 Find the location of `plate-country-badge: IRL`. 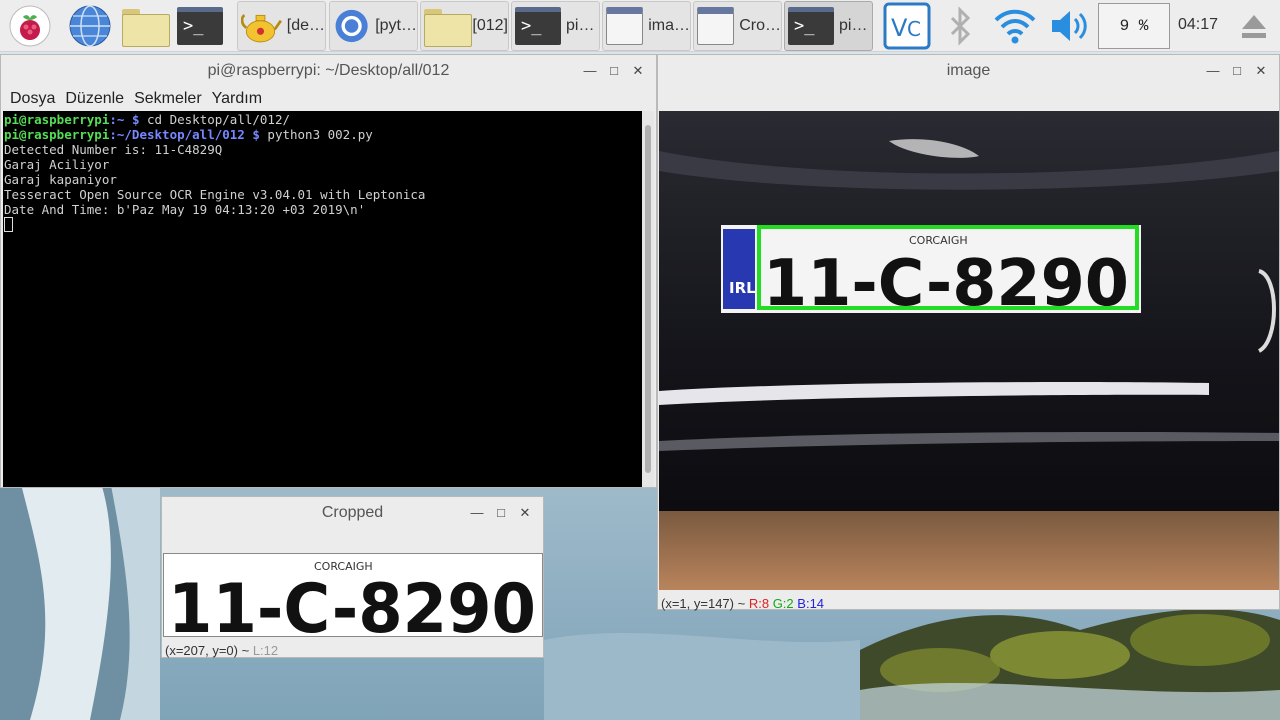

plate-country-badge: IRL is located at coordinates (742, 288).